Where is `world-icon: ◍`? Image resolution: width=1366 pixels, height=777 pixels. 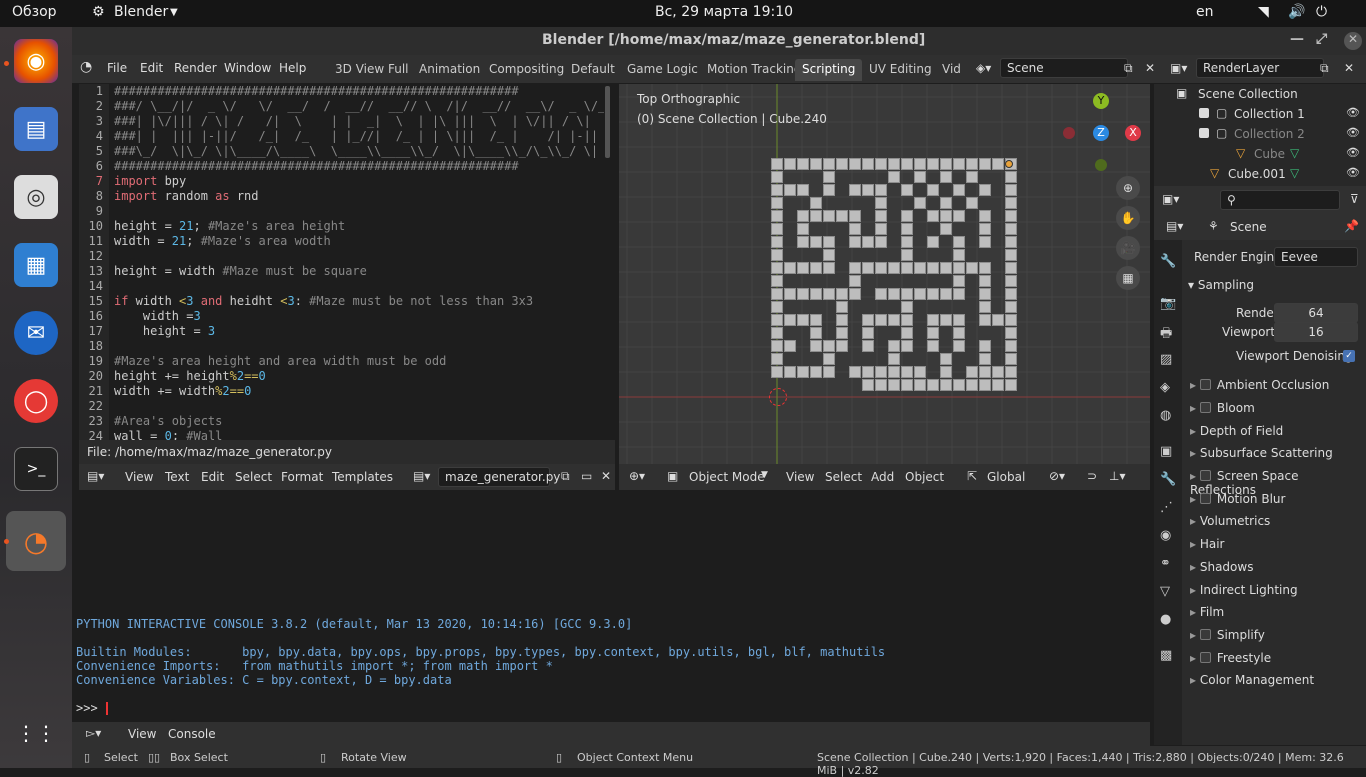
world-icon: ◍ is located at coordinates (1165, 415).